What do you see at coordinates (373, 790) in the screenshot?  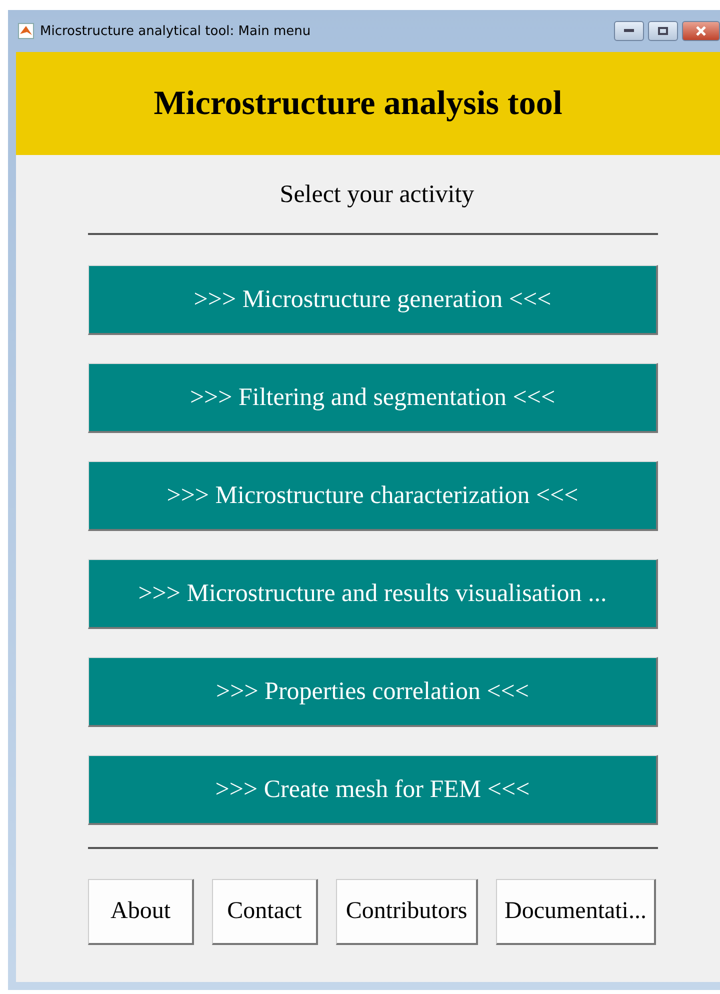 I see `activity-button: >>> Create mesh for FEM <<<` at bounding box center [373, 790].